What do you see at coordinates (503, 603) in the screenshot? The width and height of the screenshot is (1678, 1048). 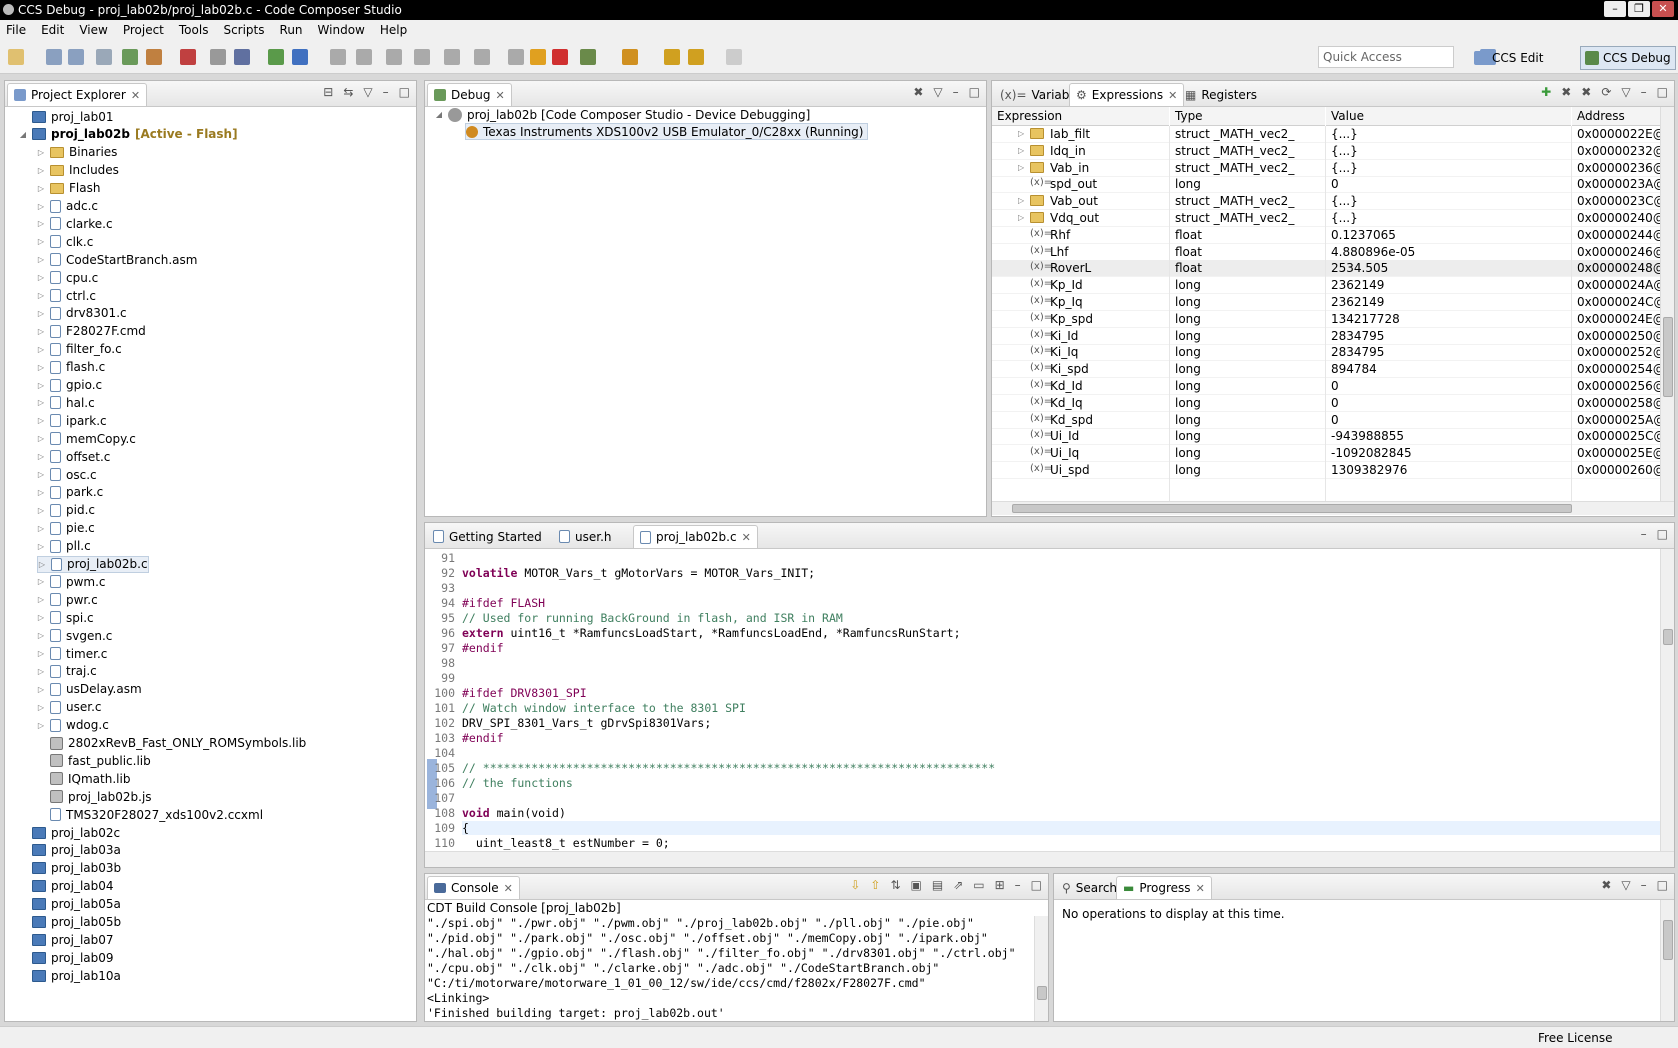 I see `code-line: #ifdef FLASH` at bounding box center [503, 603].